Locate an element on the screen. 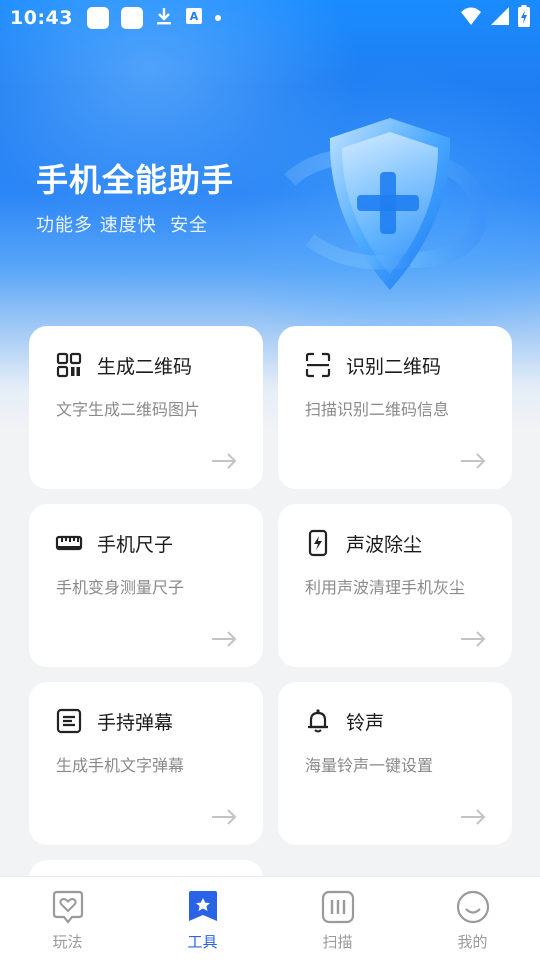 This screenshot has width=540, height=960. tool-title: 生成二维码 is located at coordinates (145, 367).